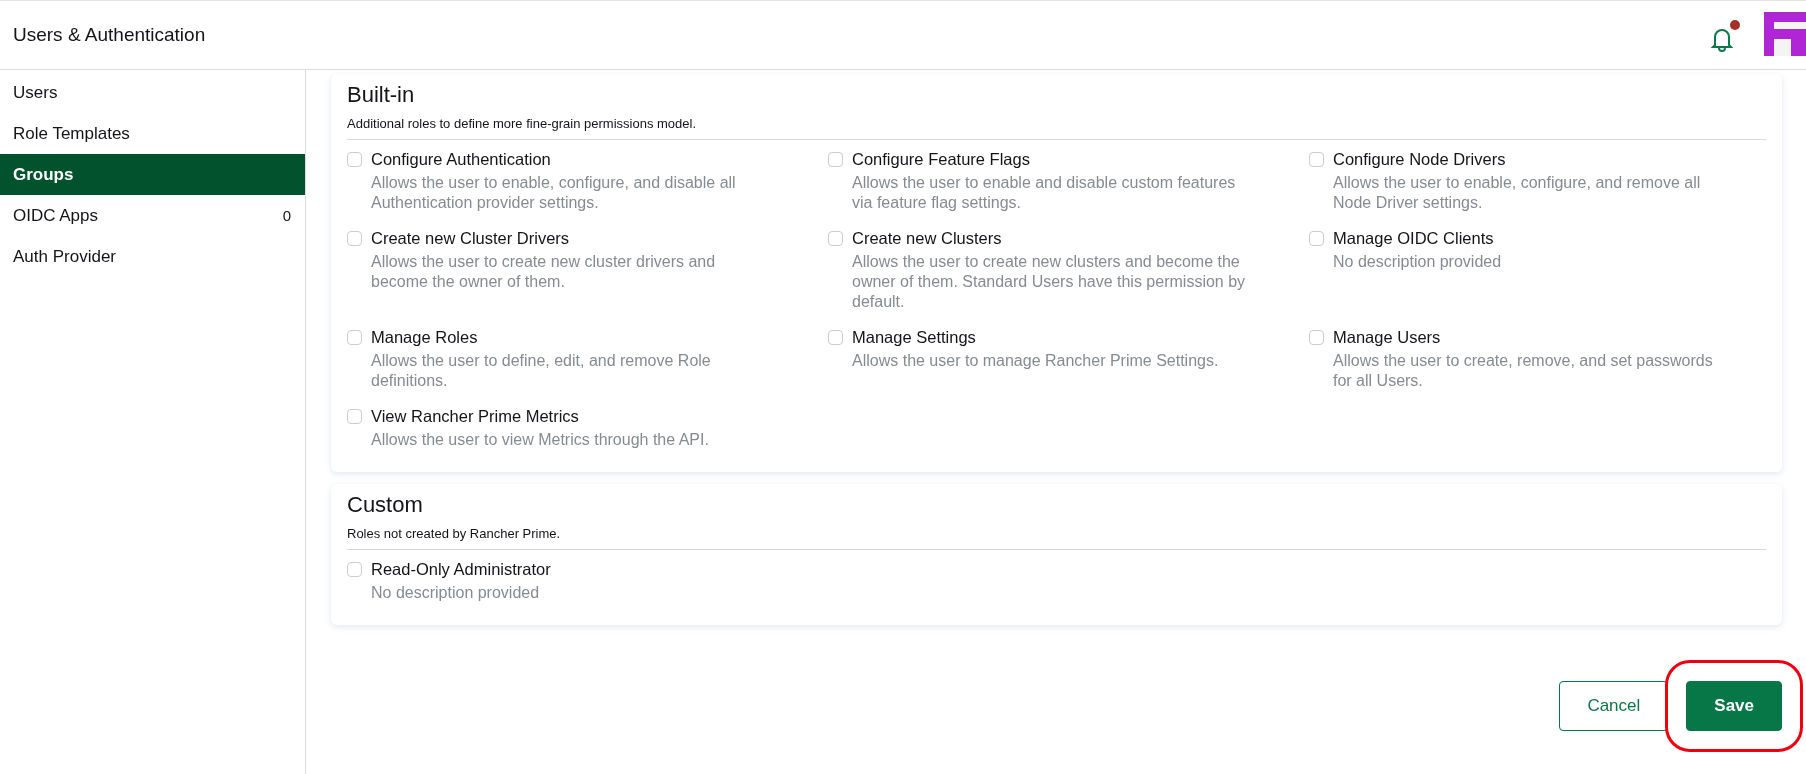  What do you see at coordinates (571, 238) in the screenshot?
I see `role-label: Create new Cluster Drivers` at bounding box center [571, 238].